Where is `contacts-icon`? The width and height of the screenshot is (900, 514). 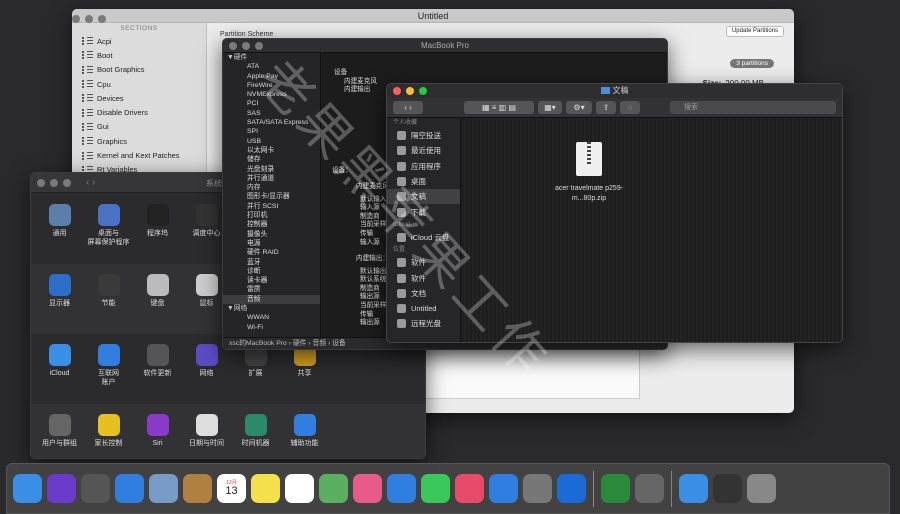
contacts-icon is located at coordinates (197, 488).